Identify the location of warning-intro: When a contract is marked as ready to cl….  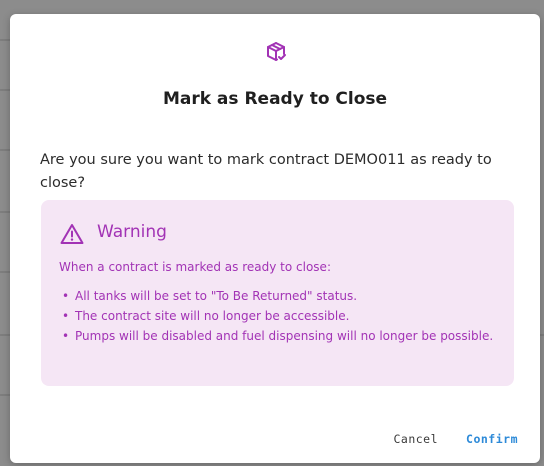
(195, 267).